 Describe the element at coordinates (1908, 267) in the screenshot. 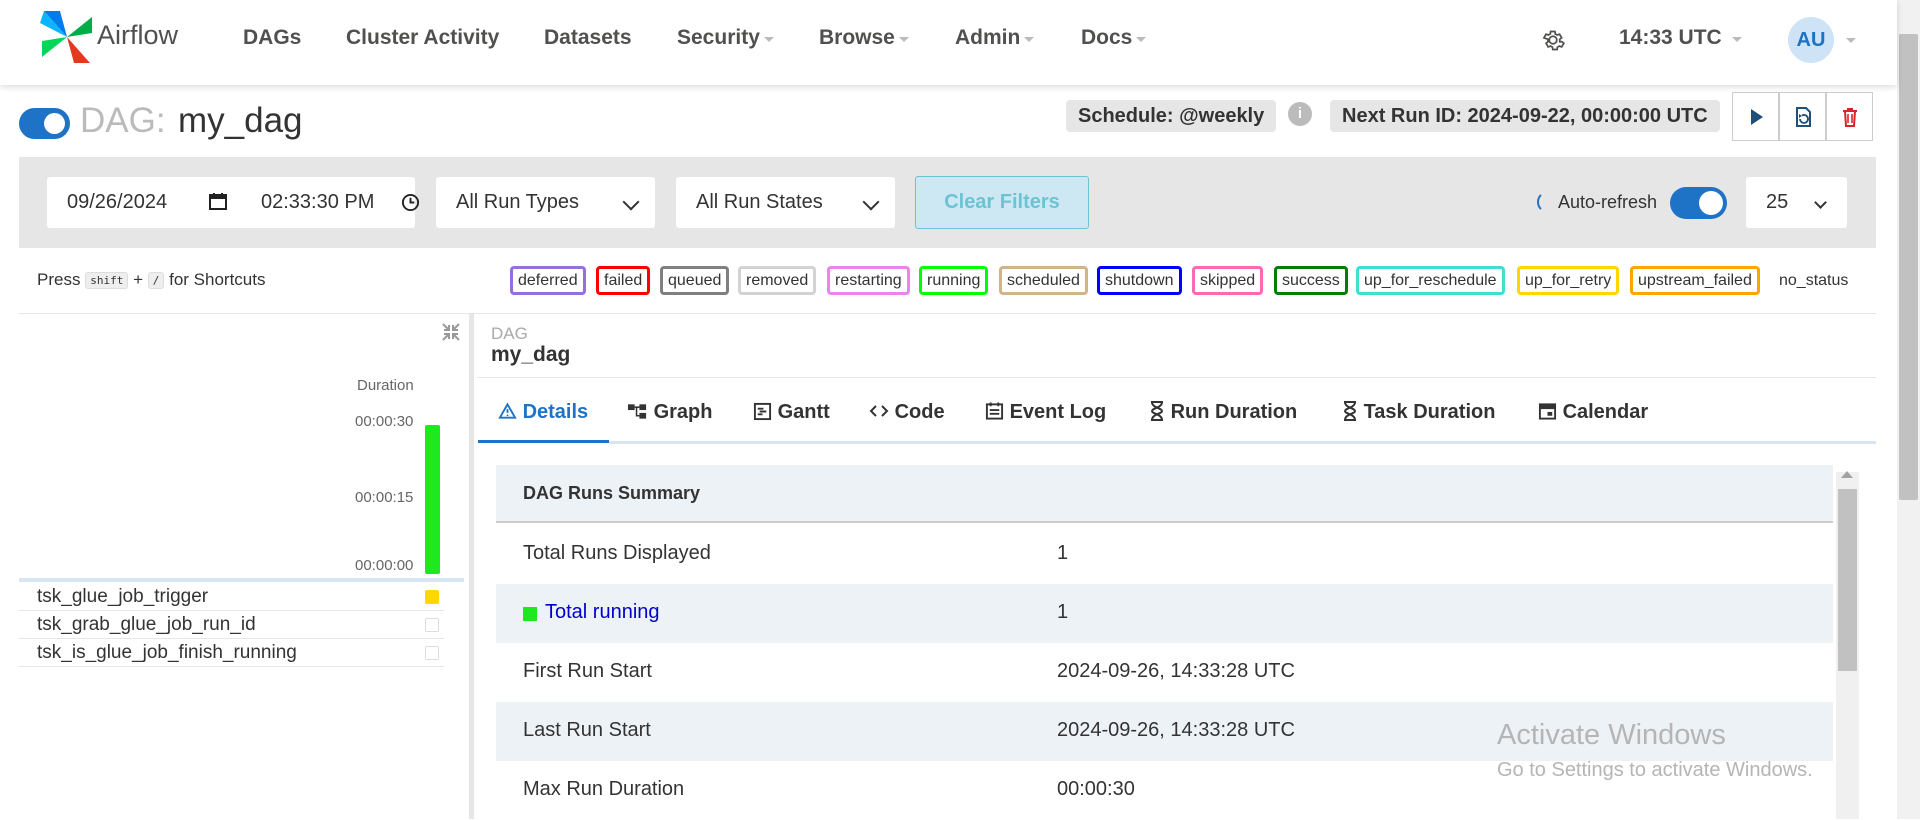

I see `page-scrollbar-thumb` at that location.